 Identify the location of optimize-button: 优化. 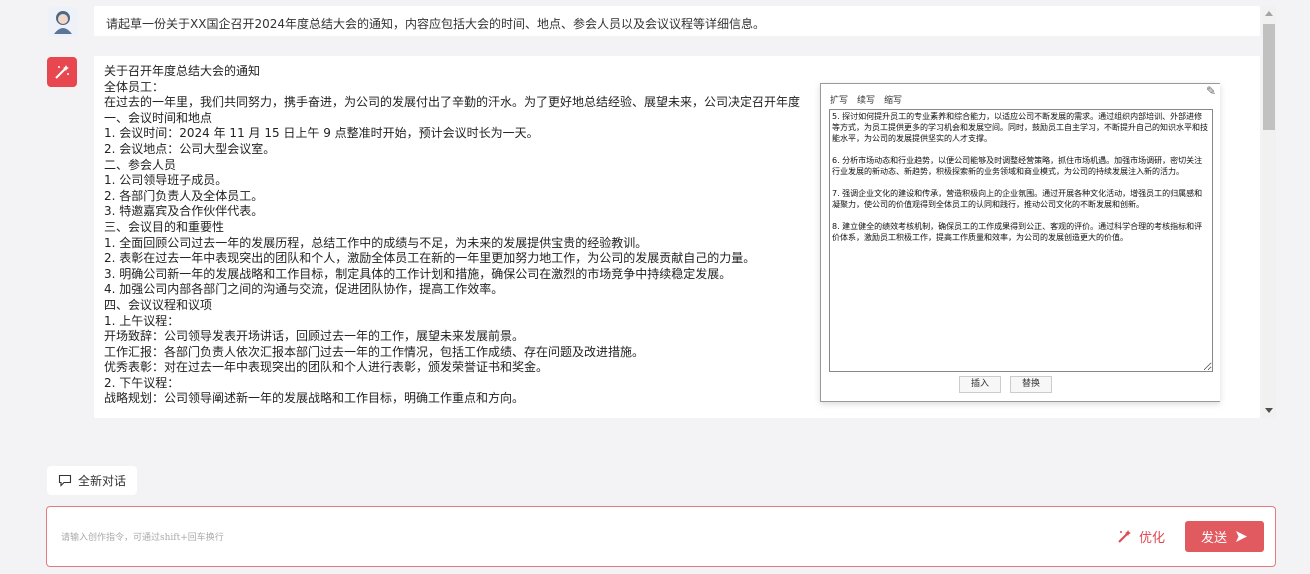
(1141, 536).